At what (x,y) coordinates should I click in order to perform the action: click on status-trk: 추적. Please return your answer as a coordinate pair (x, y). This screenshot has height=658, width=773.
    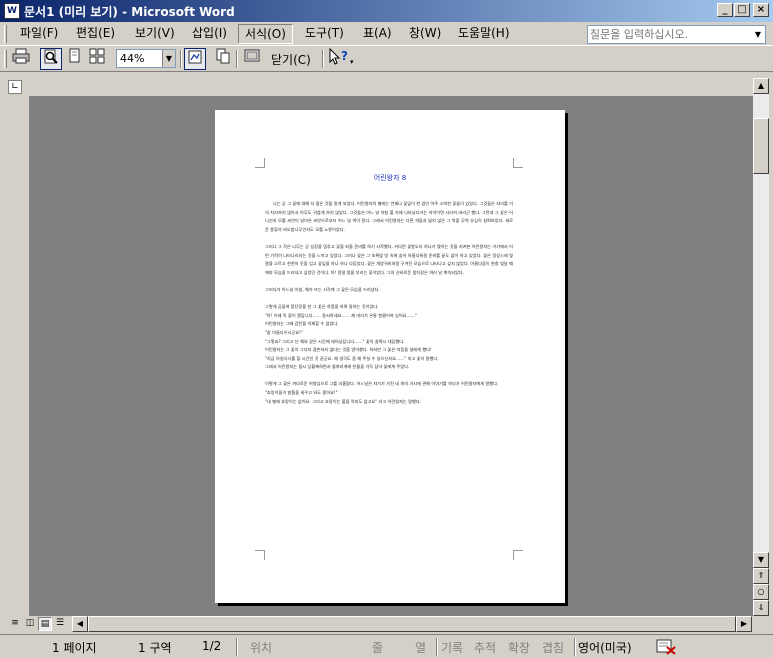
    Looking at the image, I should click on (485, 647).